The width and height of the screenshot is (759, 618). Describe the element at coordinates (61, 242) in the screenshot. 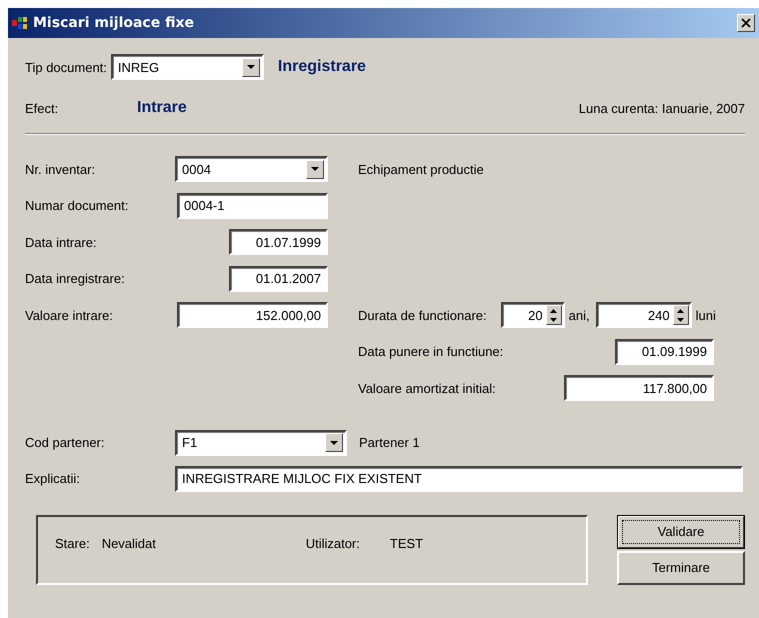

I see `field-label: Data intrare:` at that location.